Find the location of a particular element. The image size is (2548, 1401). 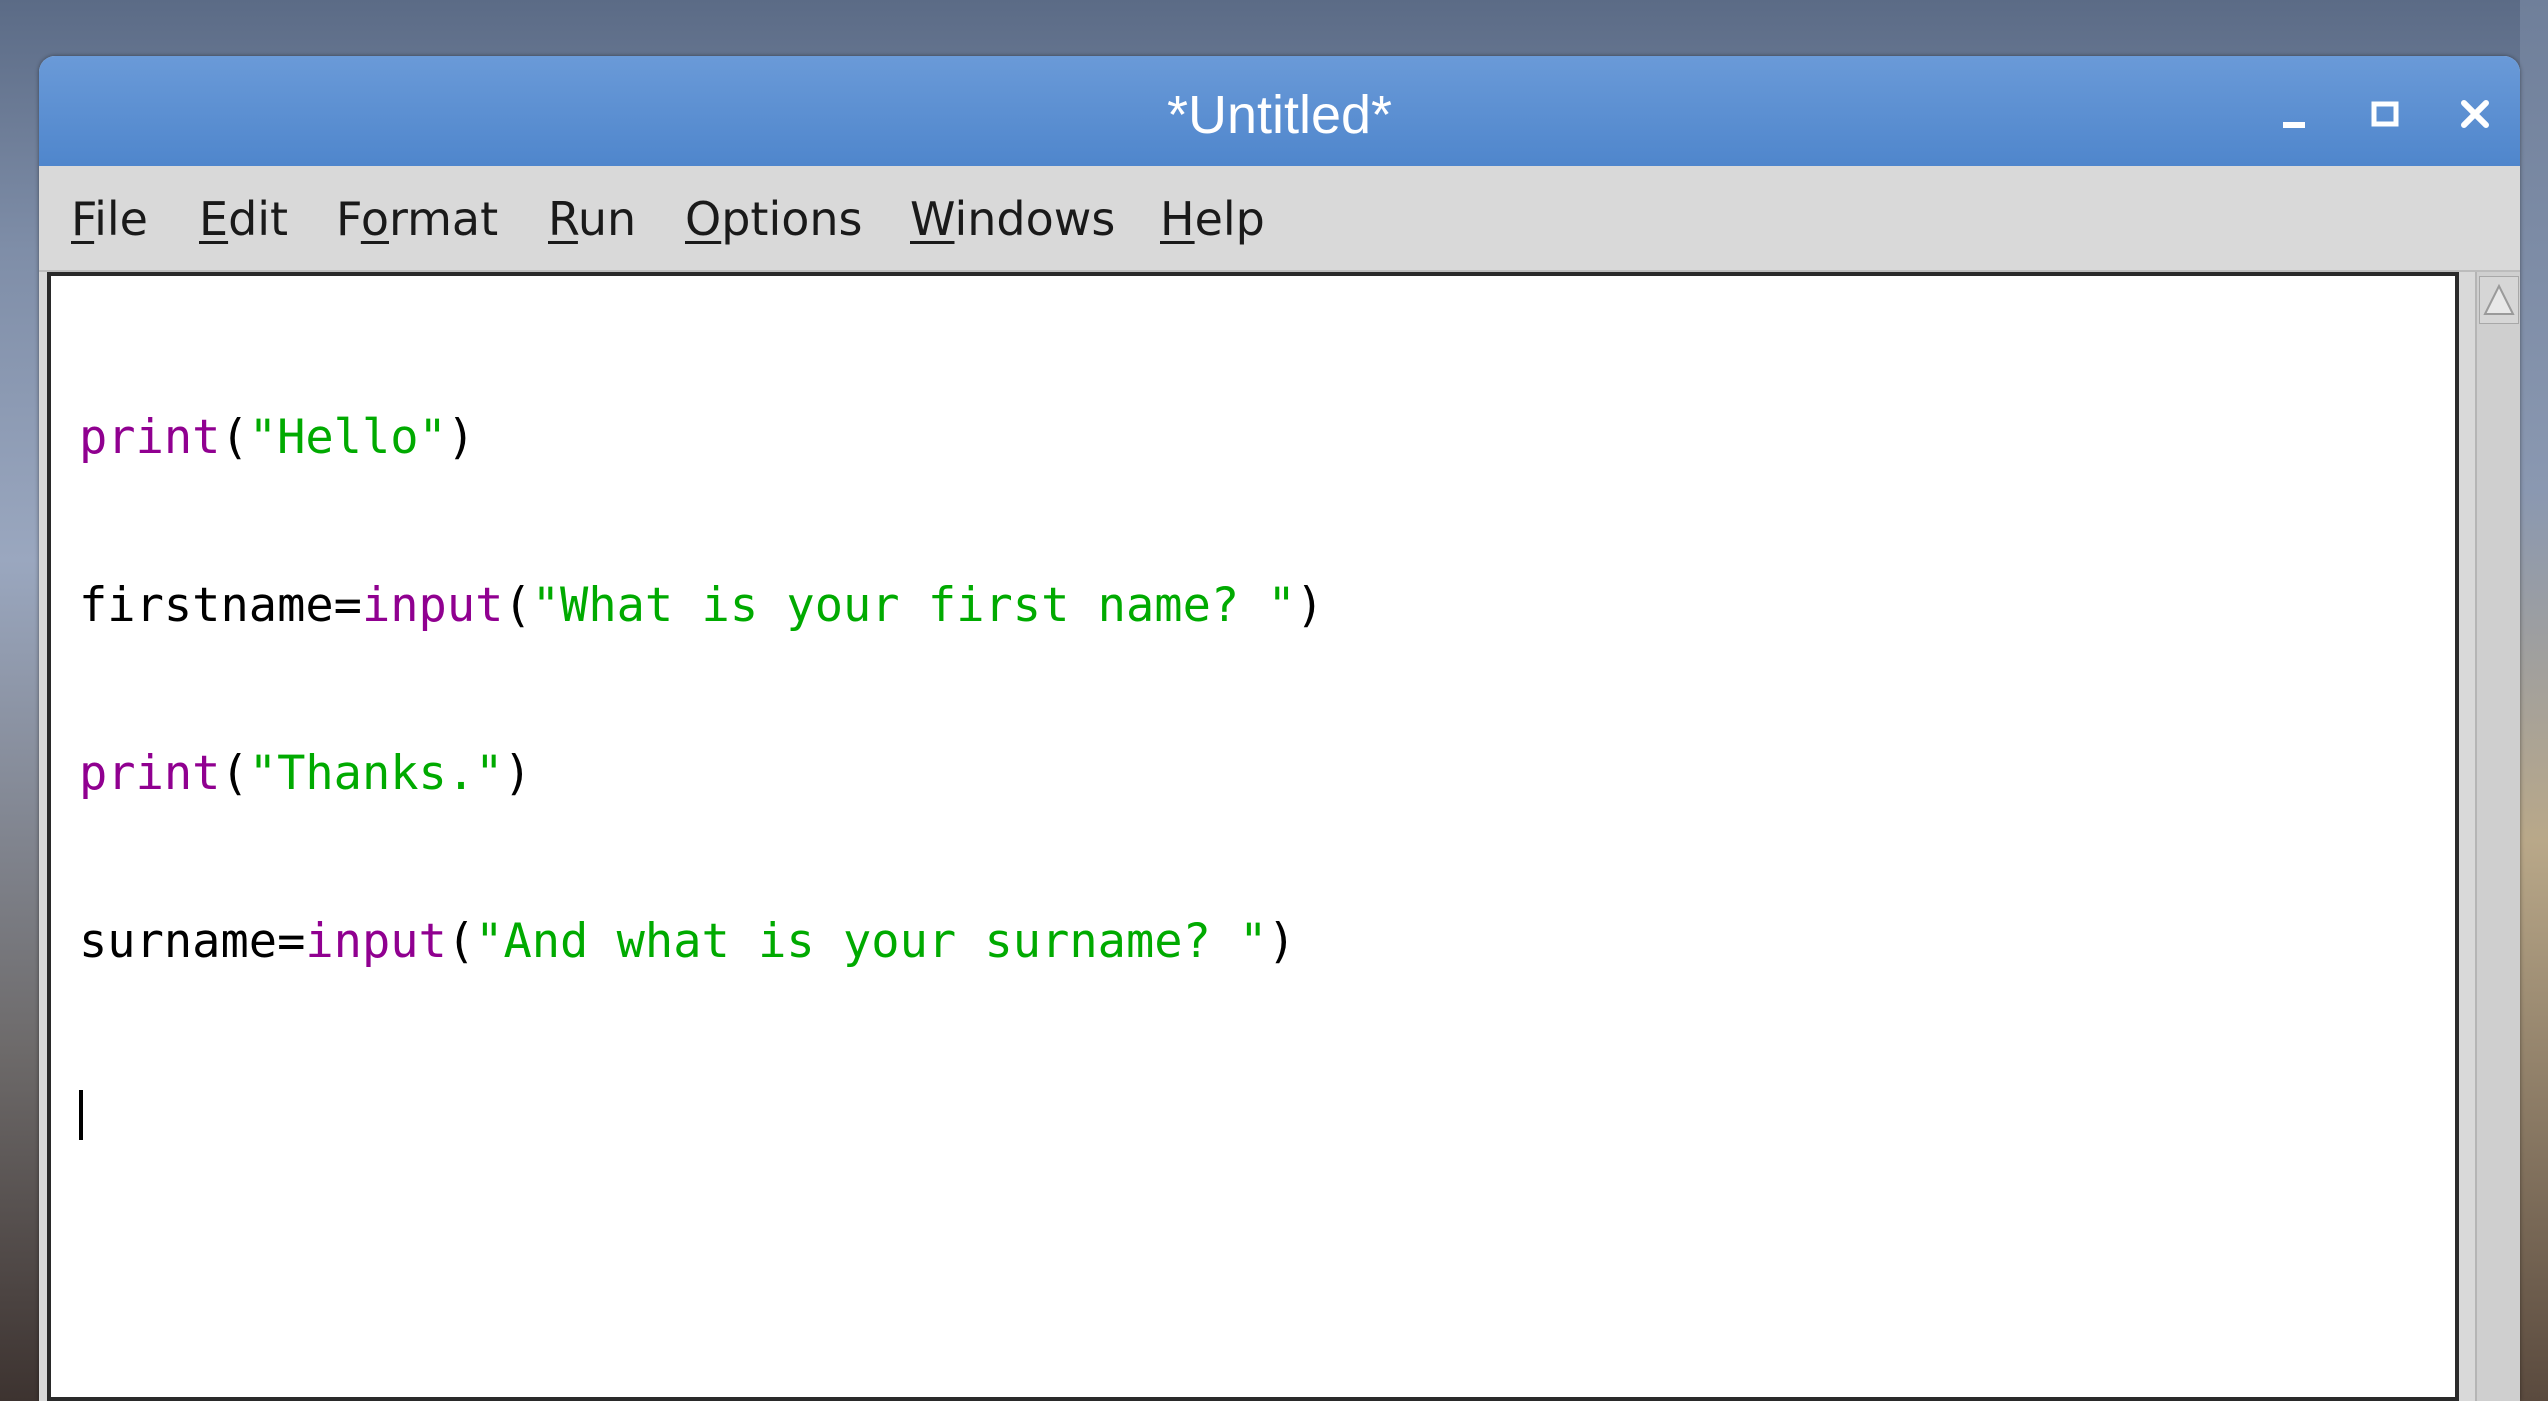

close-icon is located at coordinates (2475, 114).